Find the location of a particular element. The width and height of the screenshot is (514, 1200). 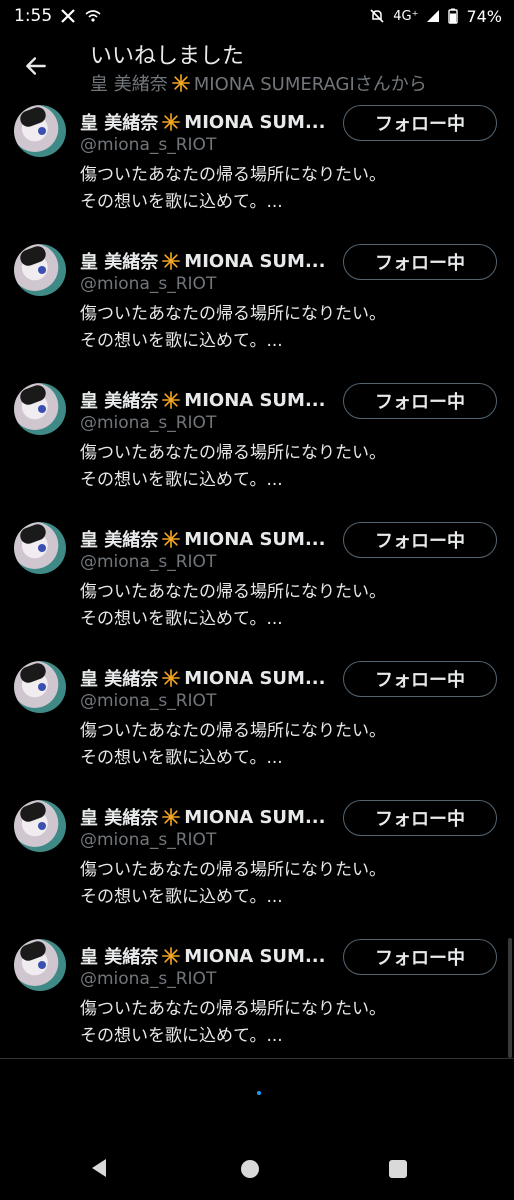

x-logo-icon is located at coordinates (68, 16).